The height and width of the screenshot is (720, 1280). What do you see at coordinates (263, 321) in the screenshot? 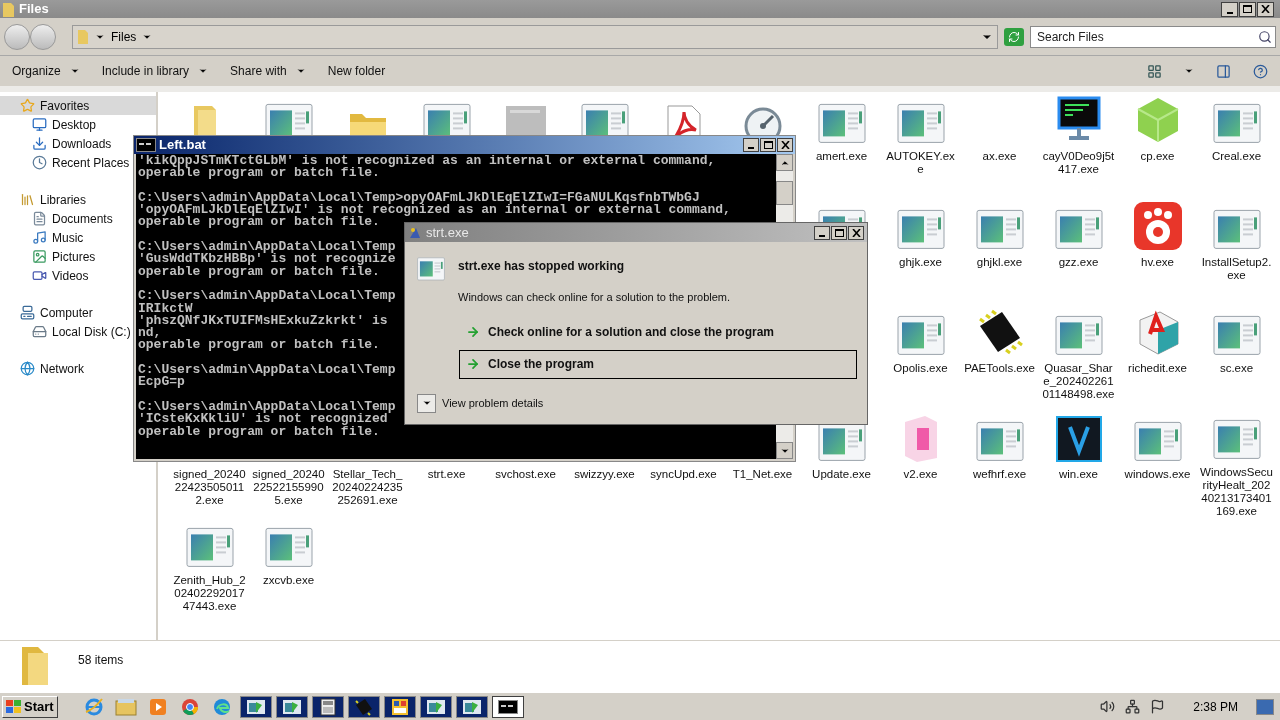
I see `console-line: 'phszQNfJKxTUIFMsHExkuZzkrkt' is` at bounding box center [263, 321].